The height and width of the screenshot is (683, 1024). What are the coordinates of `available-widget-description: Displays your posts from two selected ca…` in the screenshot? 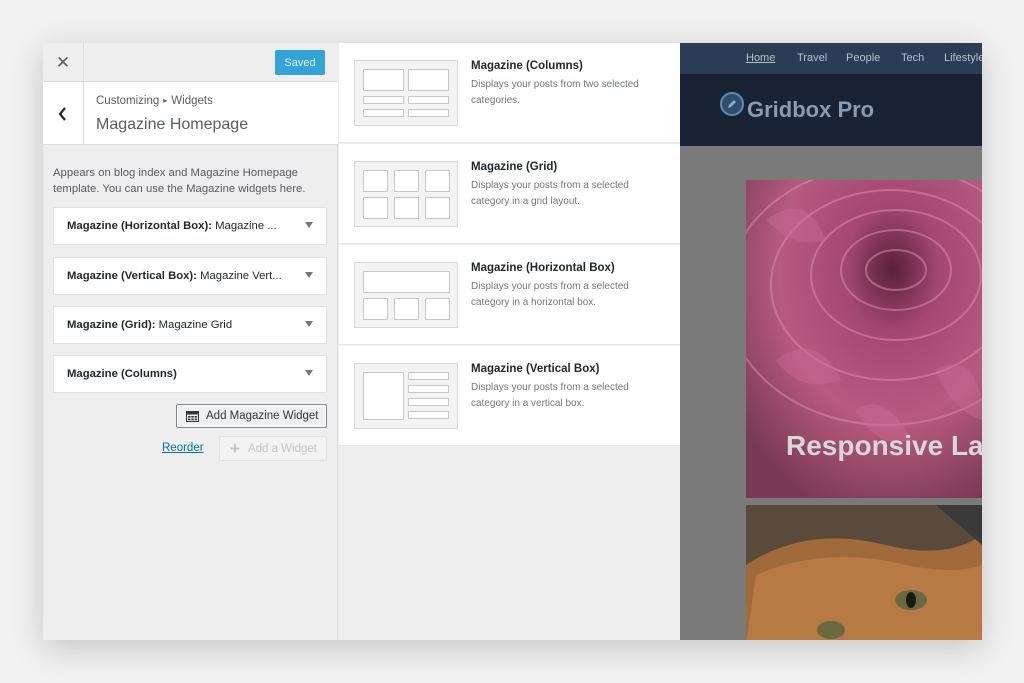 It's located at (555, 92).